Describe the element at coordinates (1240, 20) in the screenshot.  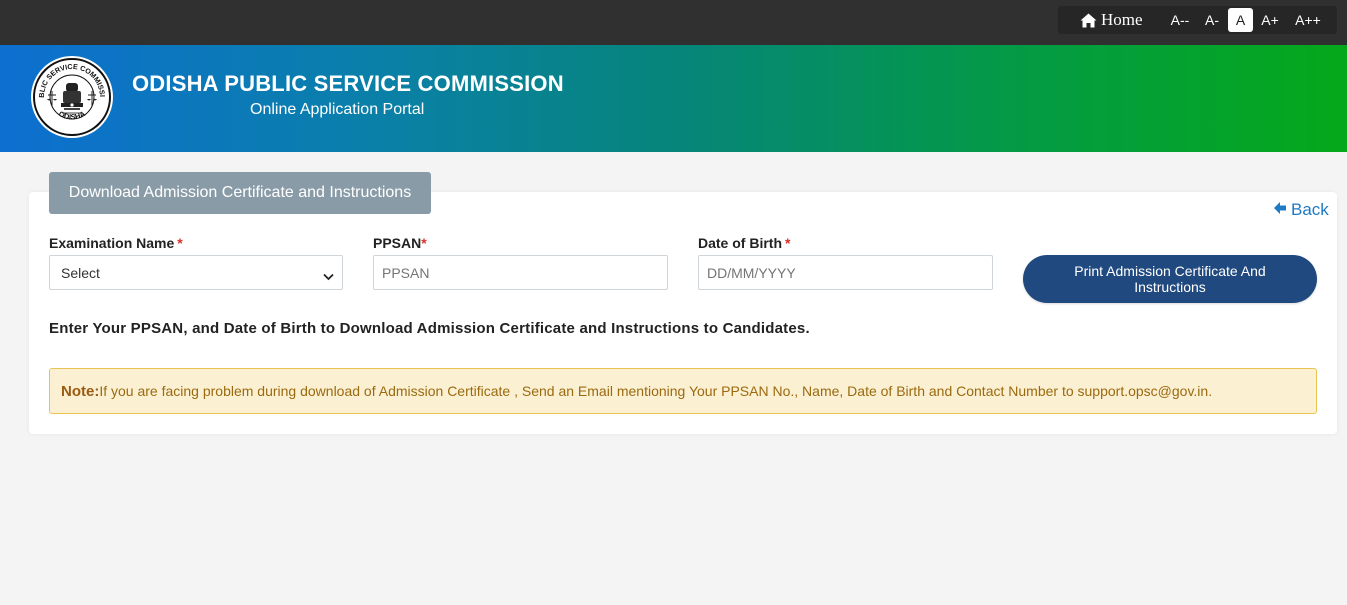
I see `font-size-normal-button: A` at that location.